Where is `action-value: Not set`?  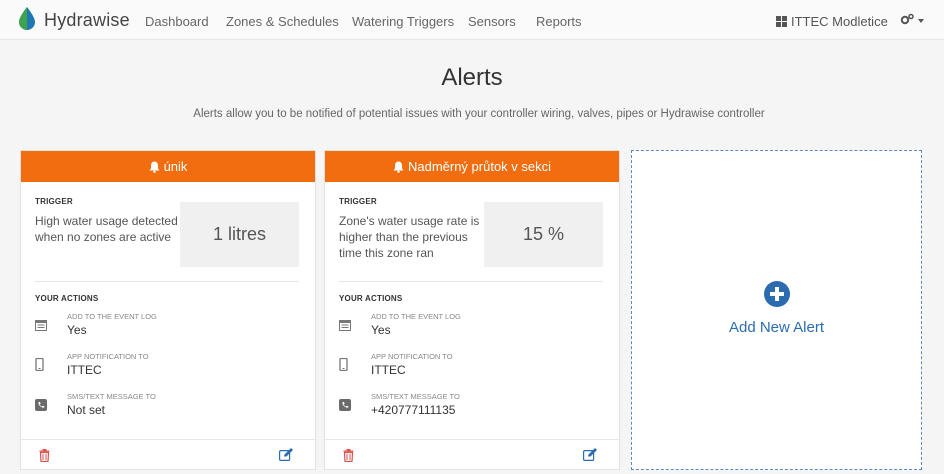 action-value: Not set is located at coordinates (86, 410).